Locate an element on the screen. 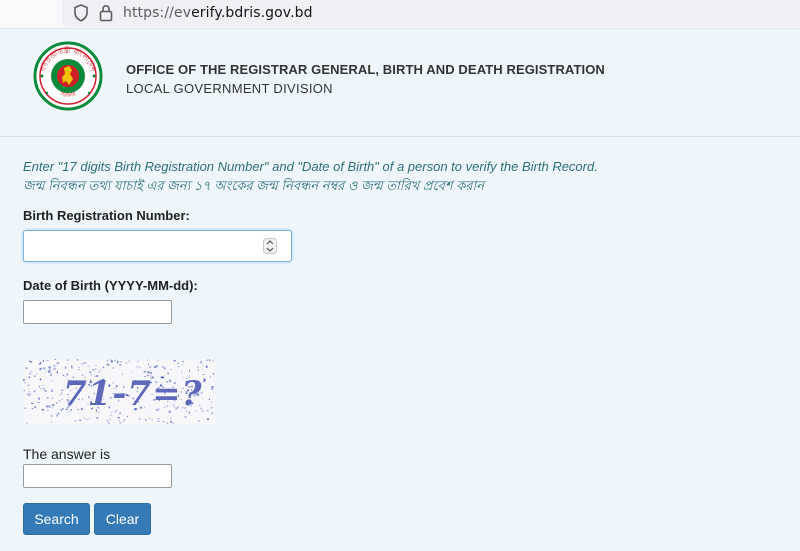 The width and height of the screenshot is (800, 551). birth-registration-number-input is located at coordinates (157, 246).